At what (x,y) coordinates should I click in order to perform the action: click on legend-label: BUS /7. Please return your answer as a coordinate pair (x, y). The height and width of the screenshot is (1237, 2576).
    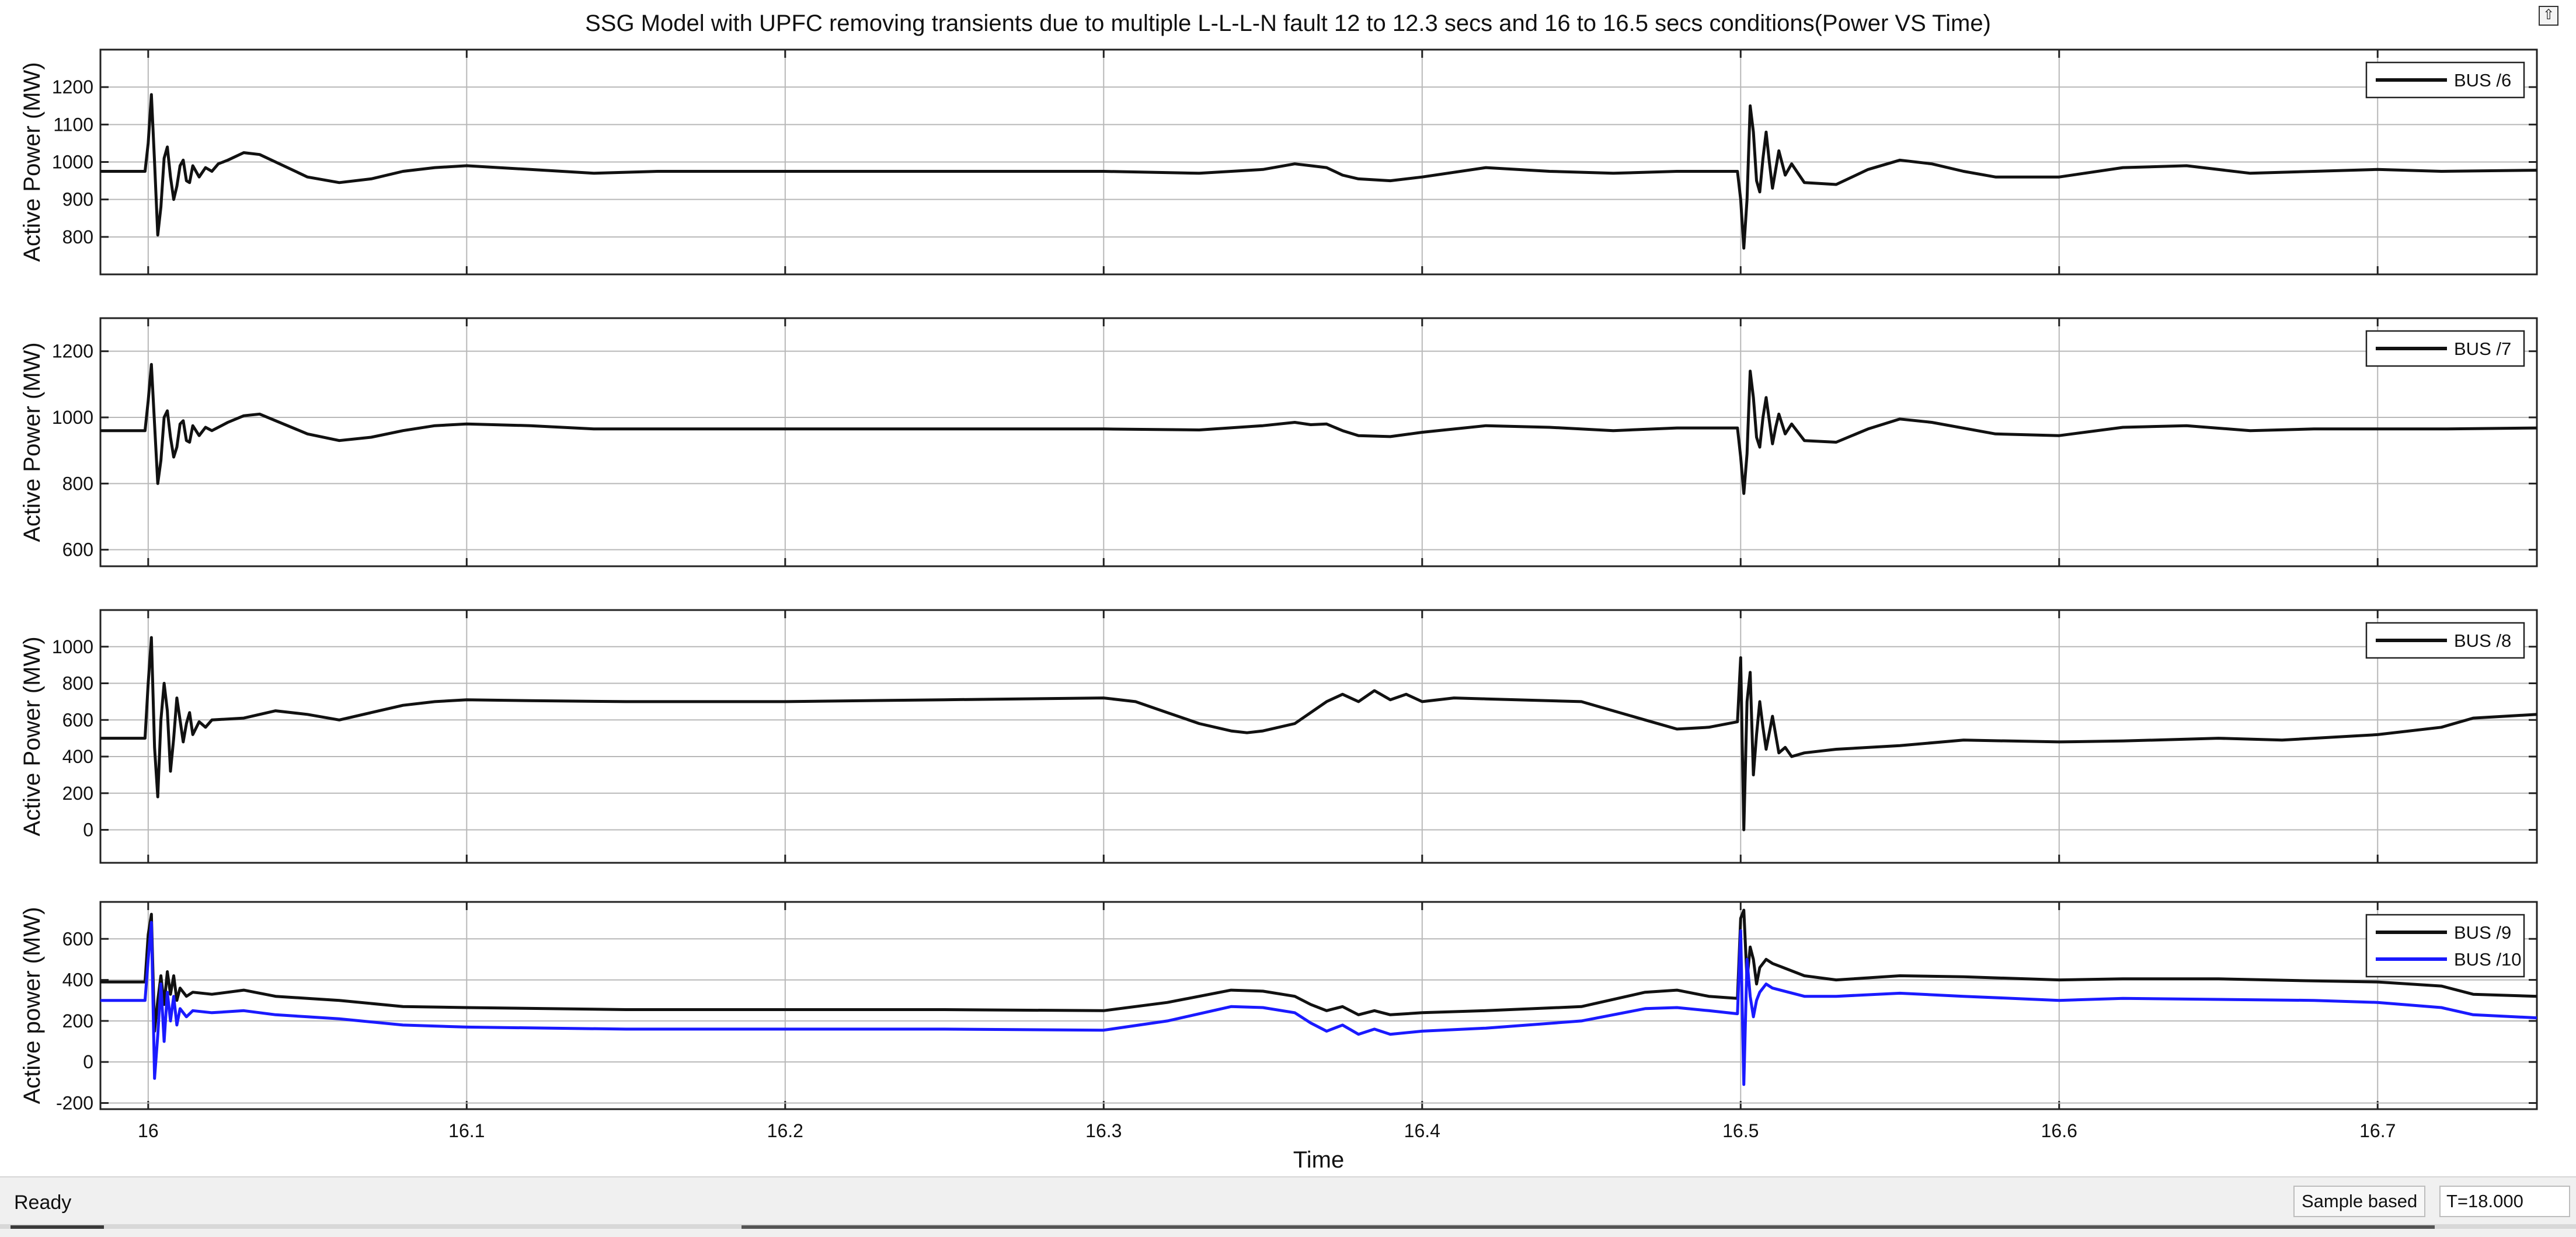
    Looking at the image, I should click on (2482, 349).